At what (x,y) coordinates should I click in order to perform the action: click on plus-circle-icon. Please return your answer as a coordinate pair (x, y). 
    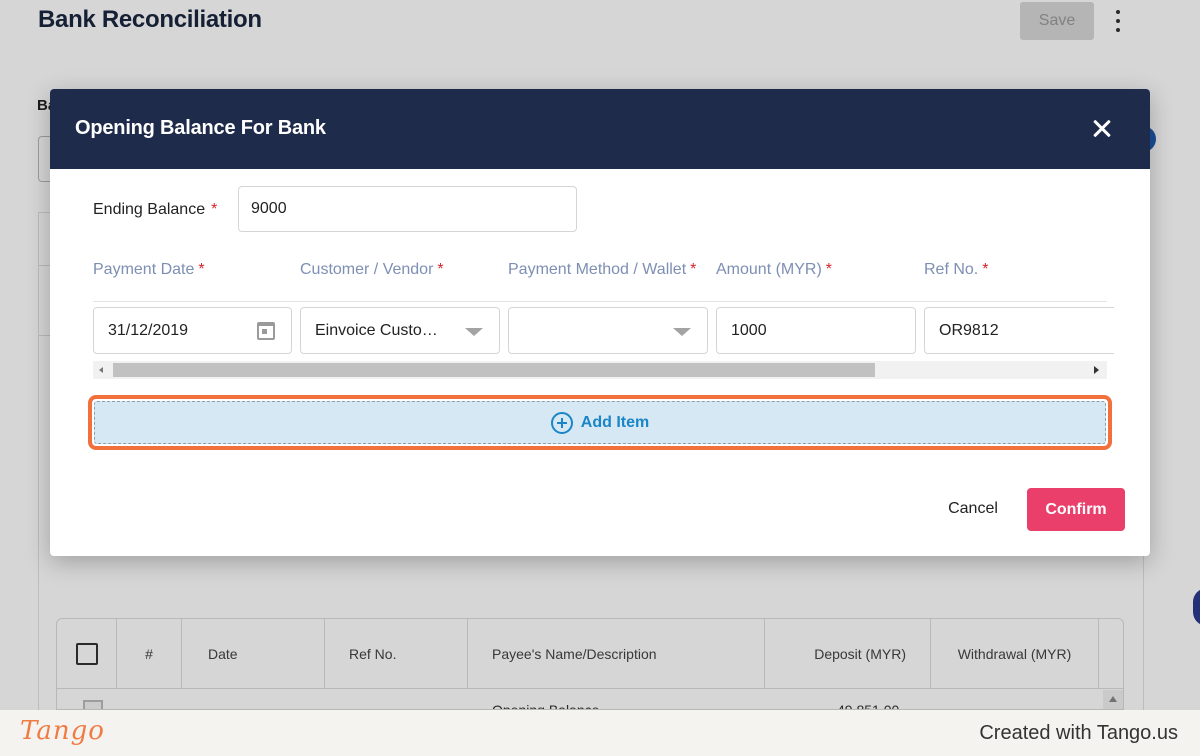
    Looking at the image, I should click on (561, 422).